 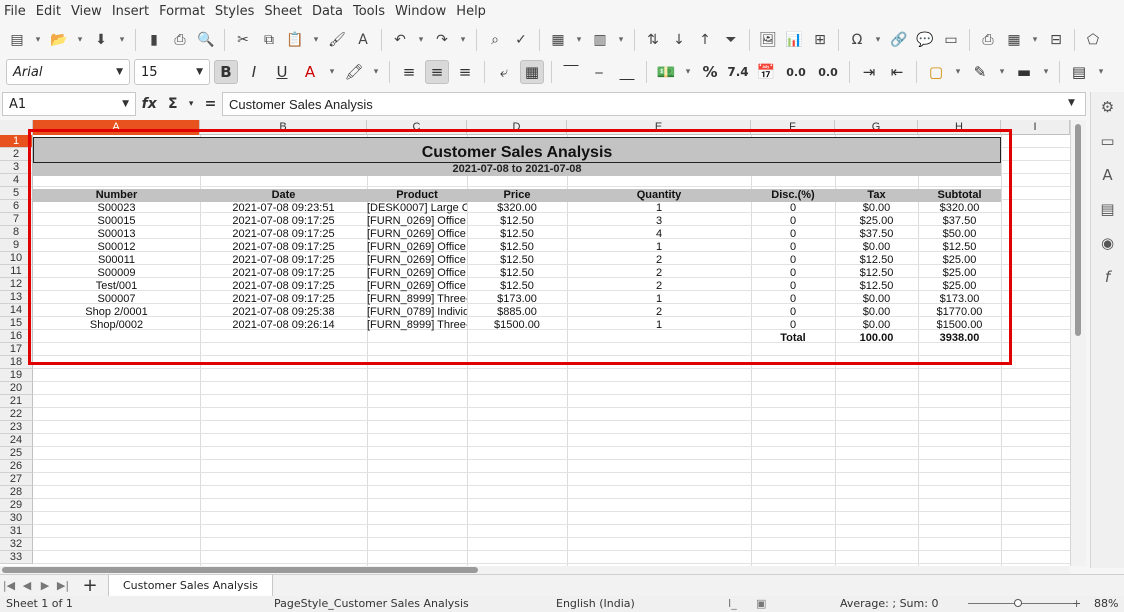 I want to click on next-sheet-icon: ▶, so click(x=45, y=585).